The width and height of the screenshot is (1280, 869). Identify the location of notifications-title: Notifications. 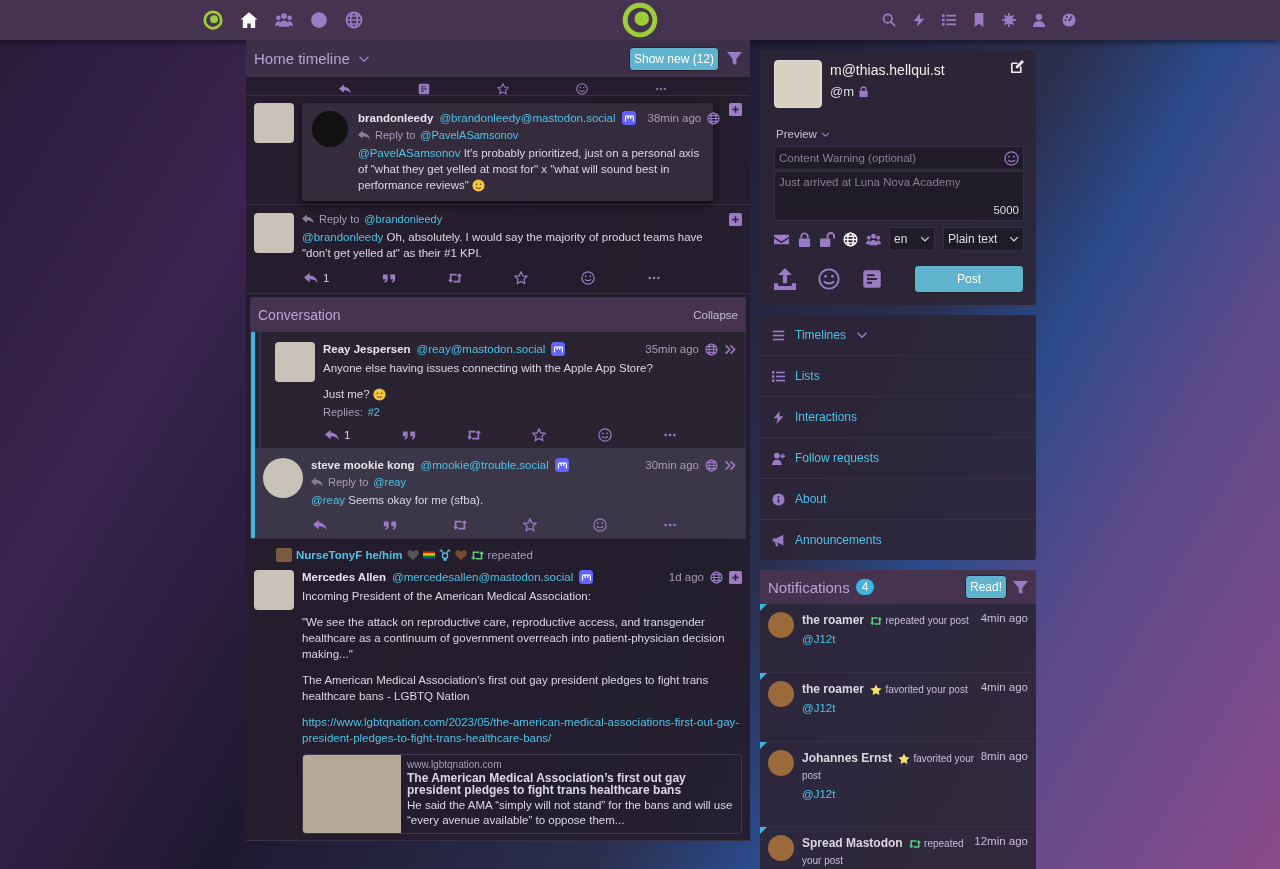
(809, 587).